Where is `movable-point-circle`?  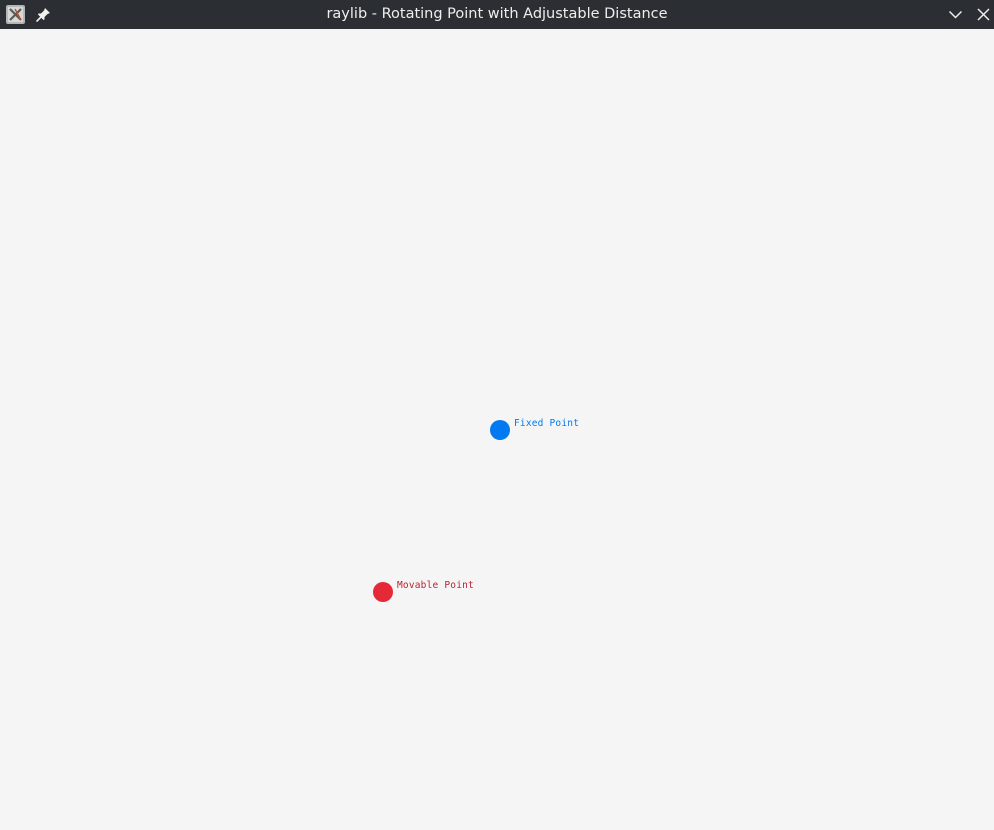
movable-point-circle is located at coordinates (383, 592).